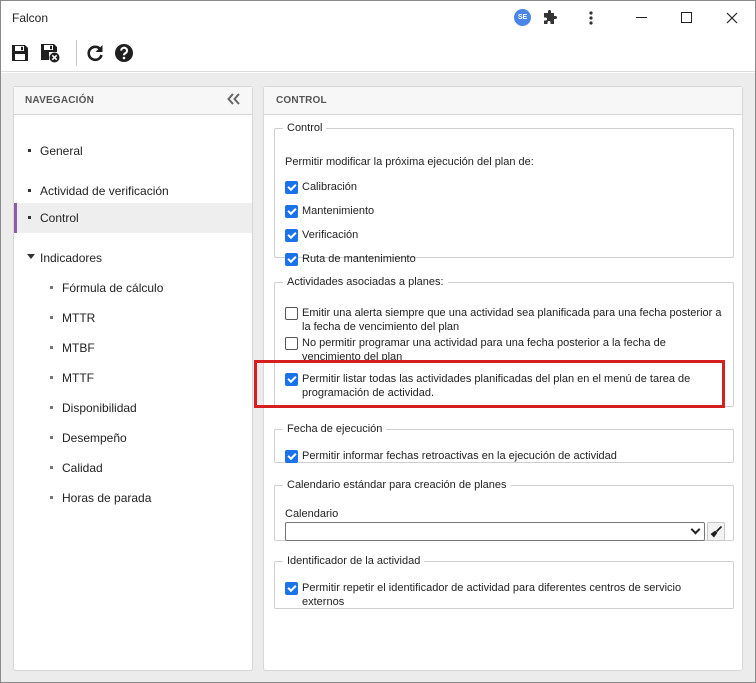  I want to click on help-button, so click(124, 53).